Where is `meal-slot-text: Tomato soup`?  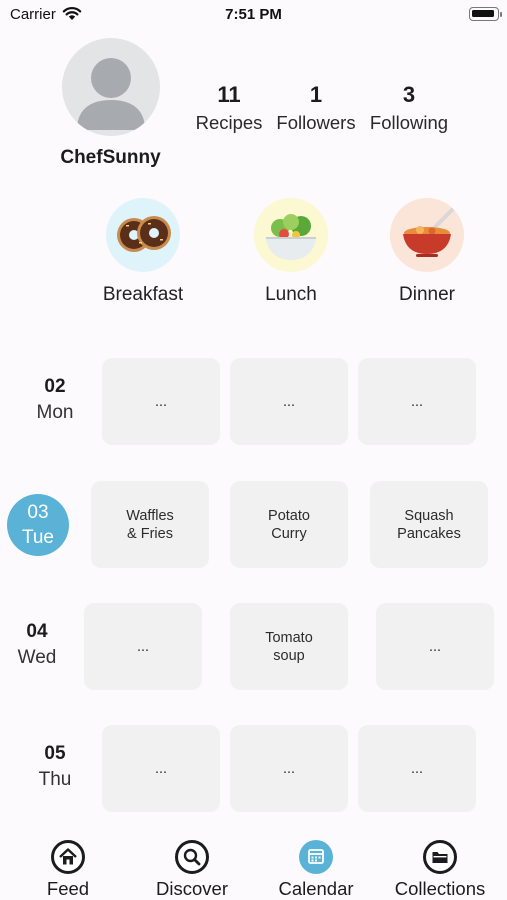 meal-slot-text: Tomato soup is located at coordinates (289, 646).